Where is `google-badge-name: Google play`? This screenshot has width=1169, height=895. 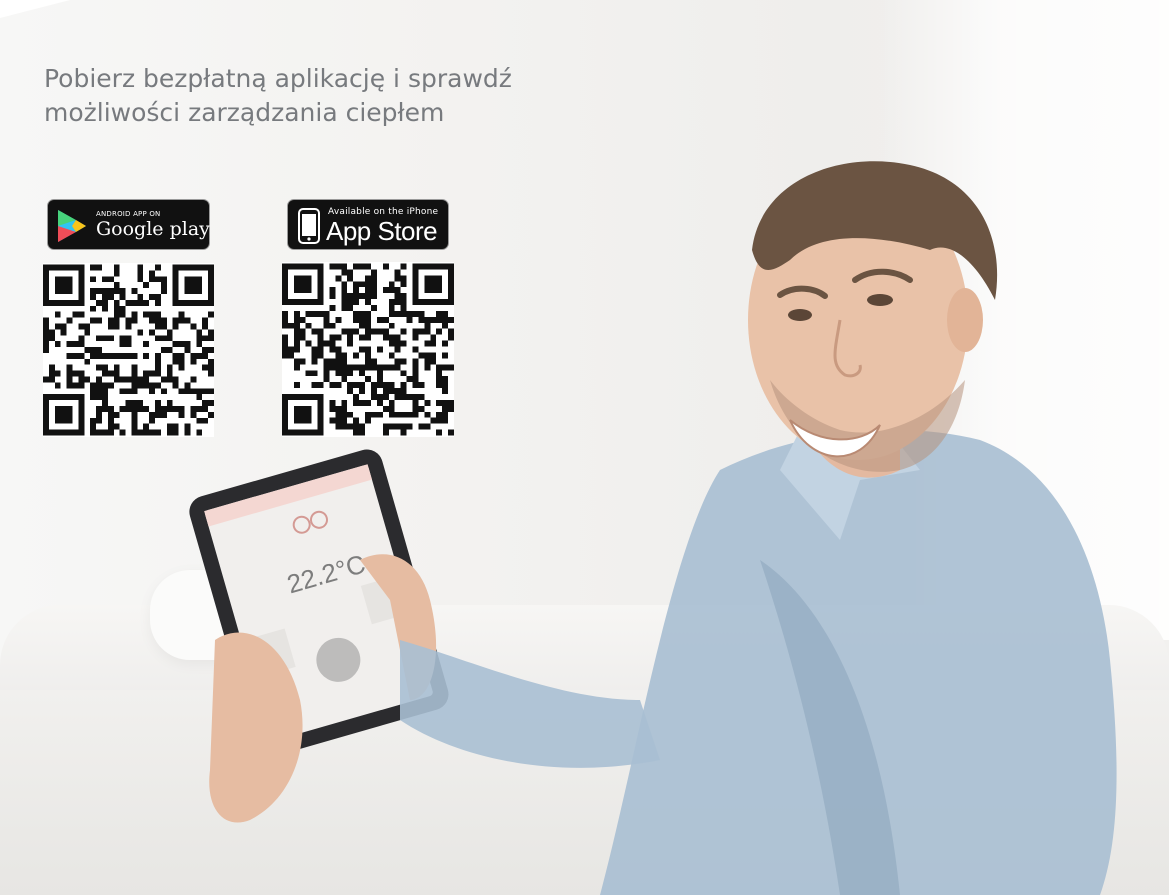 google-badge-name: Google play is located at coordinates (153, 229).